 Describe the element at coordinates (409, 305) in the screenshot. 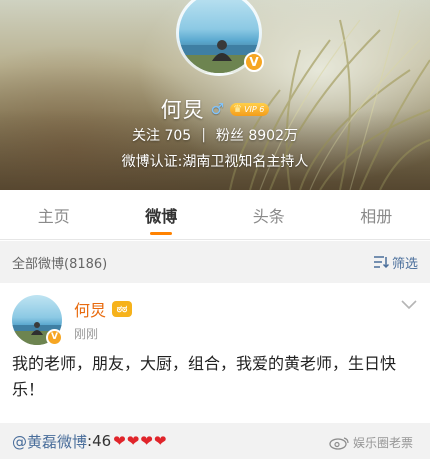

I see `chevron-down-icon` at that location.